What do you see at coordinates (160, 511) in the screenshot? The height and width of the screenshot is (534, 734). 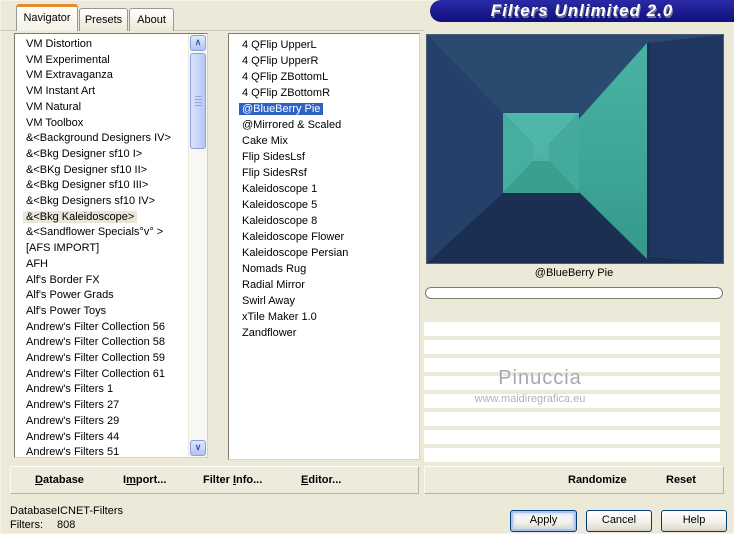 I see `status-database: Database: ICNET-Filters` at bounding box center [160, 511].